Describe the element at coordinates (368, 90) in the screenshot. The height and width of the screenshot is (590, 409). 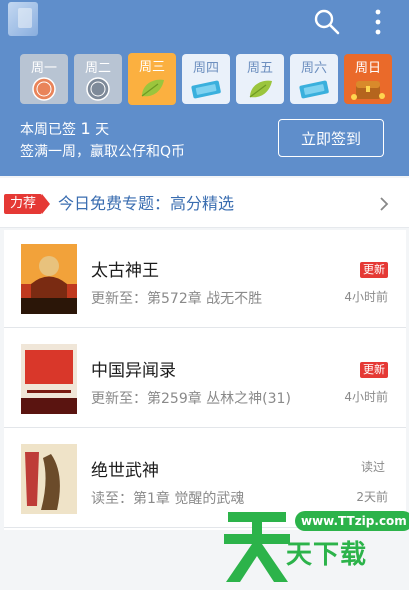
I see `treasure-chest-icon` at that location.